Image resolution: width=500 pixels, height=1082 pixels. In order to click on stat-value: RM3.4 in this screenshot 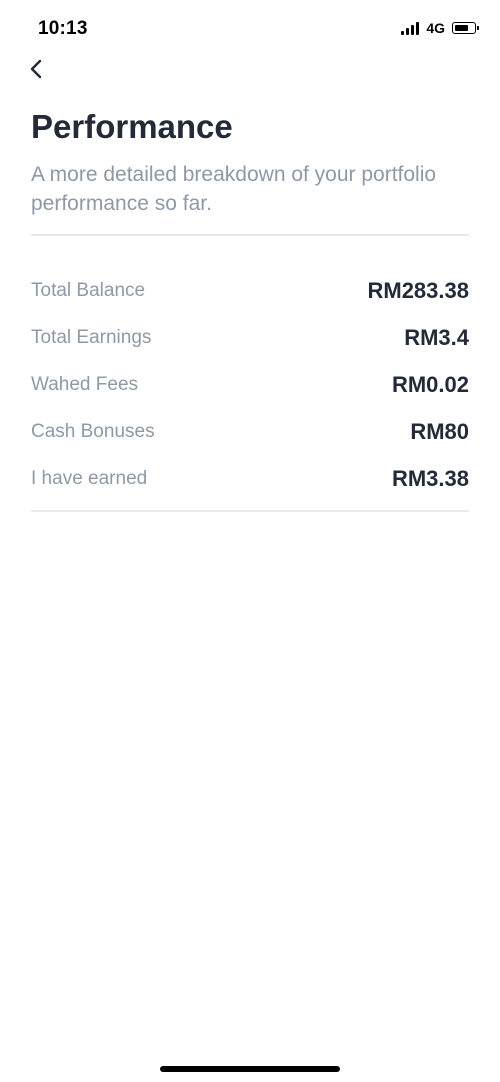, I will do `click(436, 337)`.